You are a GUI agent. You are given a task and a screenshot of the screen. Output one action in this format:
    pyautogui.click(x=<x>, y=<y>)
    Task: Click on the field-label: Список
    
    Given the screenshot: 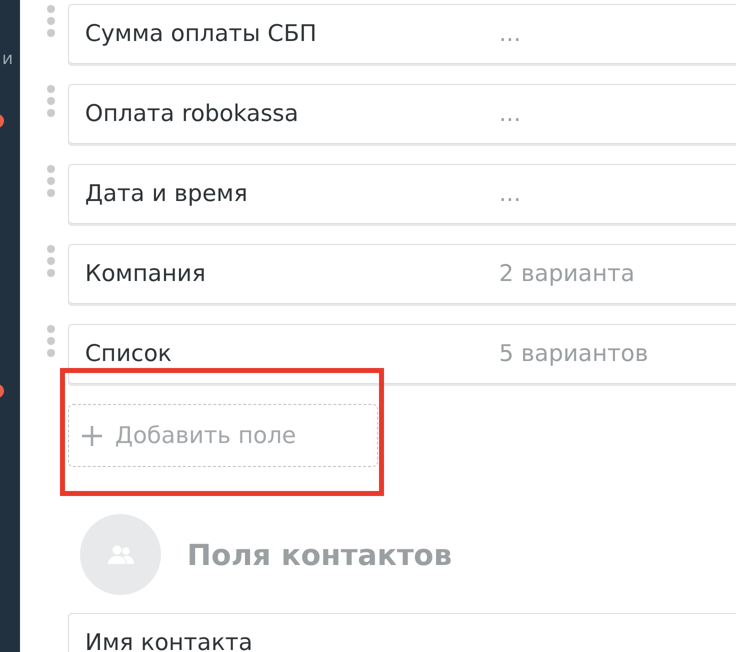 What is the action you would take?
    pyautogui.click(x=129, y=354)
    